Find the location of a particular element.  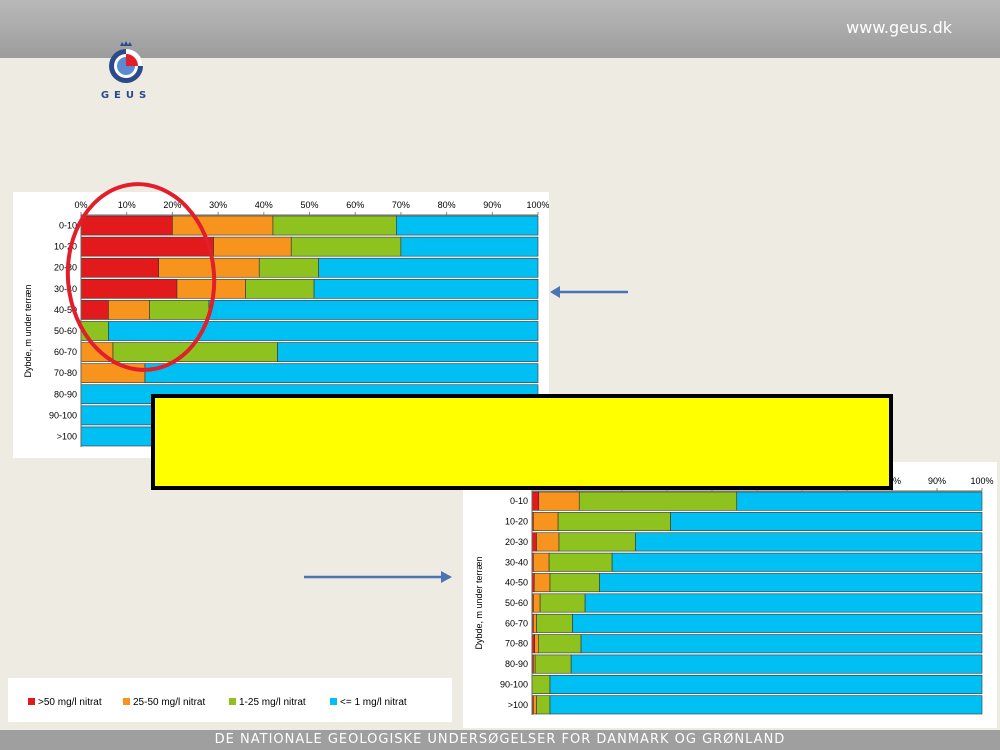

legend-item: <= 1 mg/l nitrat is located at coordinates (368, 702).